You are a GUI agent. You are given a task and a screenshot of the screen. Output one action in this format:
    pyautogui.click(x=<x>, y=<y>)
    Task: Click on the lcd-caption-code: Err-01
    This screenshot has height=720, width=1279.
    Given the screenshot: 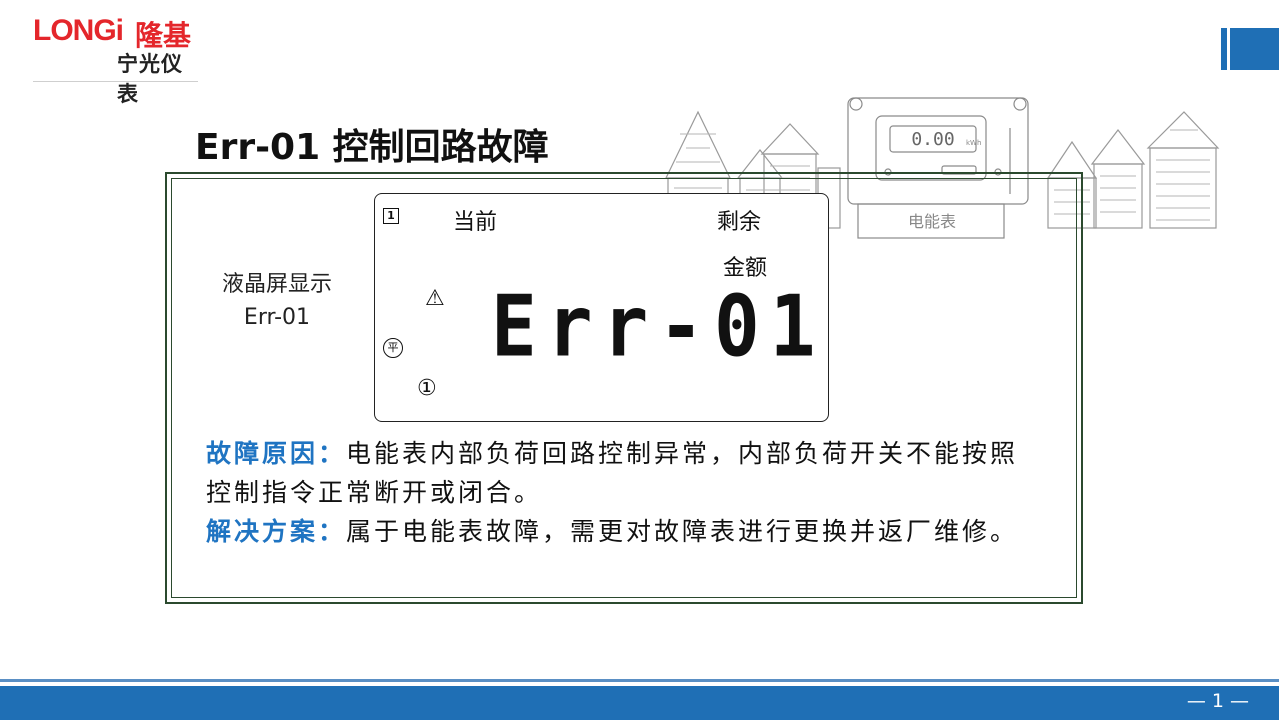 What is the action you would take?
    pyautogui.click(x=277, y=317)
    